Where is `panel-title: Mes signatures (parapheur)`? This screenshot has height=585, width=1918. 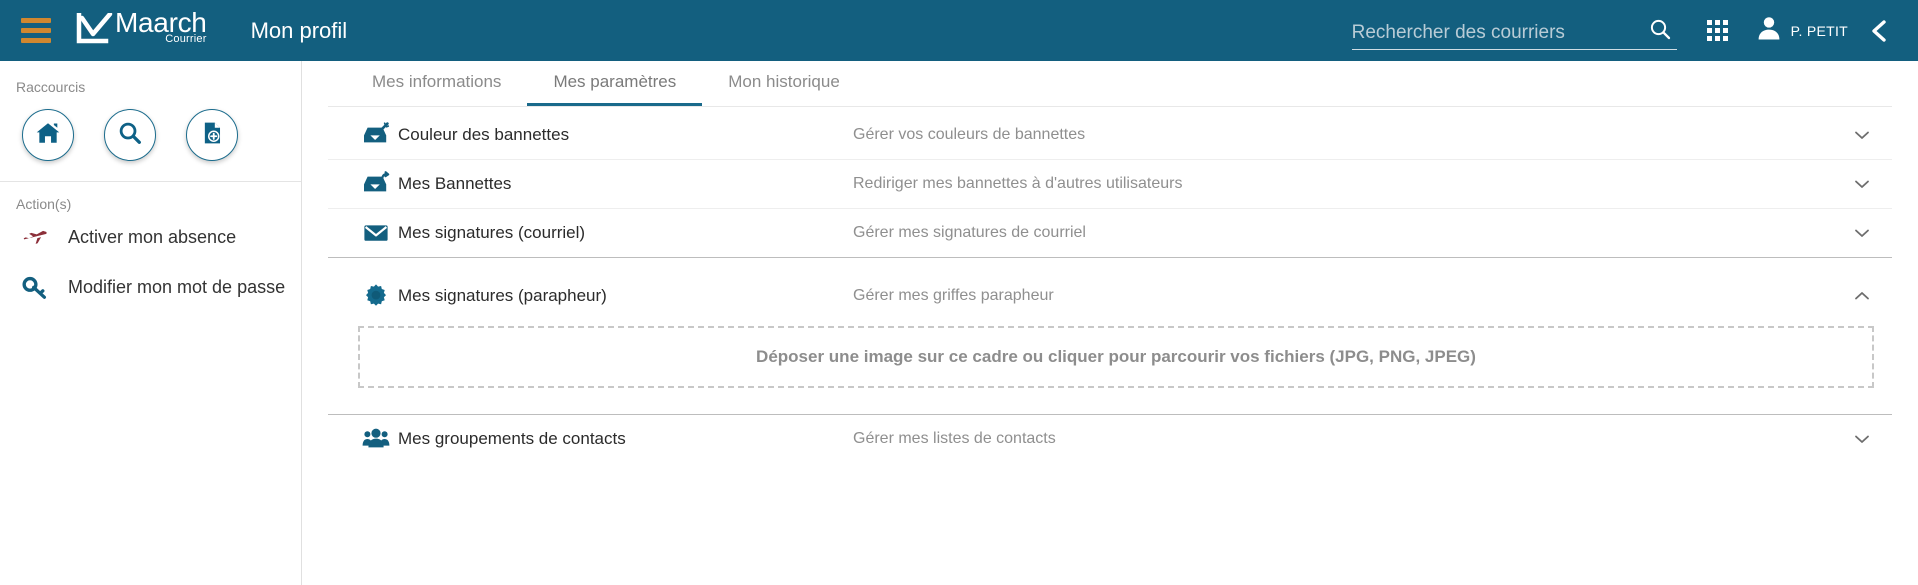 panel-title: Mes signatures (parapheur) is located at coordinates (502, 295).